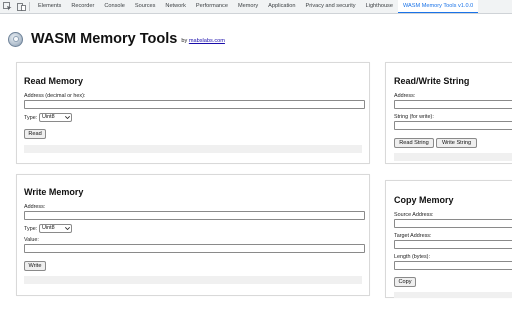 Image resolution: width=512 pixels, height=320 pixels. Describe the element at coordinates (31, 229) in the screenshot. I see `write-type-label: Type:` at that location.